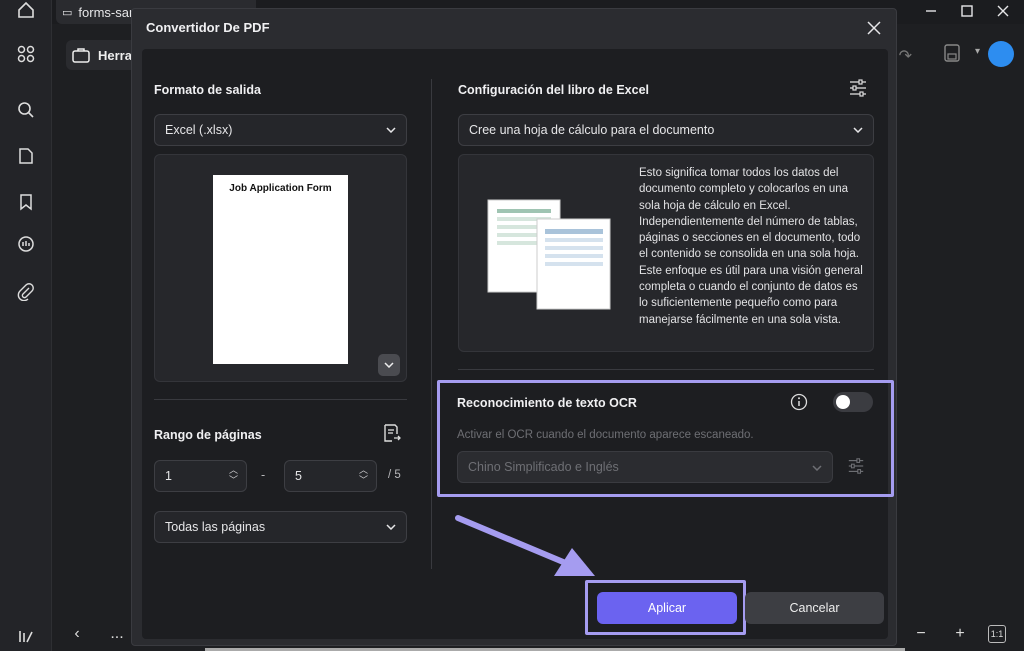  What do you see at coordinates (215, 527) in the screenshot?
I see `page-range-value: Todas las páginas` at bounding box center [215, 527].